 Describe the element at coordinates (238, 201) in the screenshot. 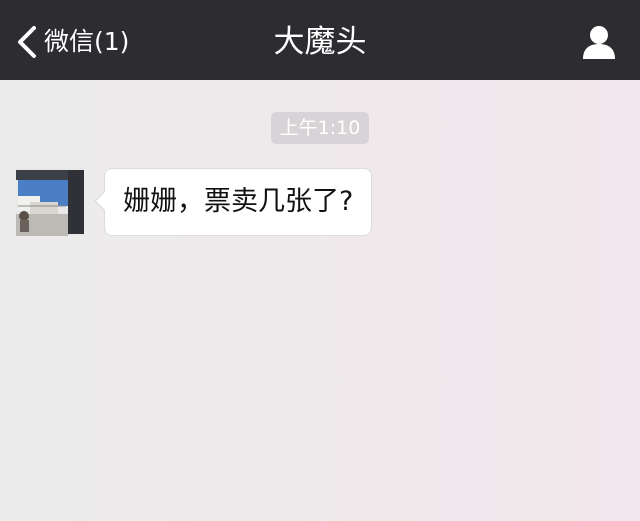

I see `message-text: 姗姗，票卖几张了?` at that location.